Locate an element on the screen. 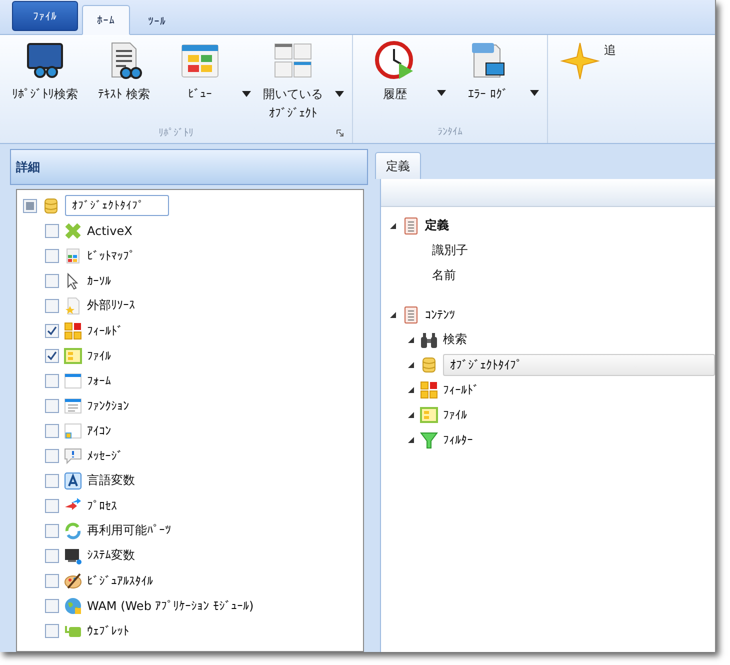  ribbon-tab: ﾎｰﾑ is located at coordinates (106, 20).